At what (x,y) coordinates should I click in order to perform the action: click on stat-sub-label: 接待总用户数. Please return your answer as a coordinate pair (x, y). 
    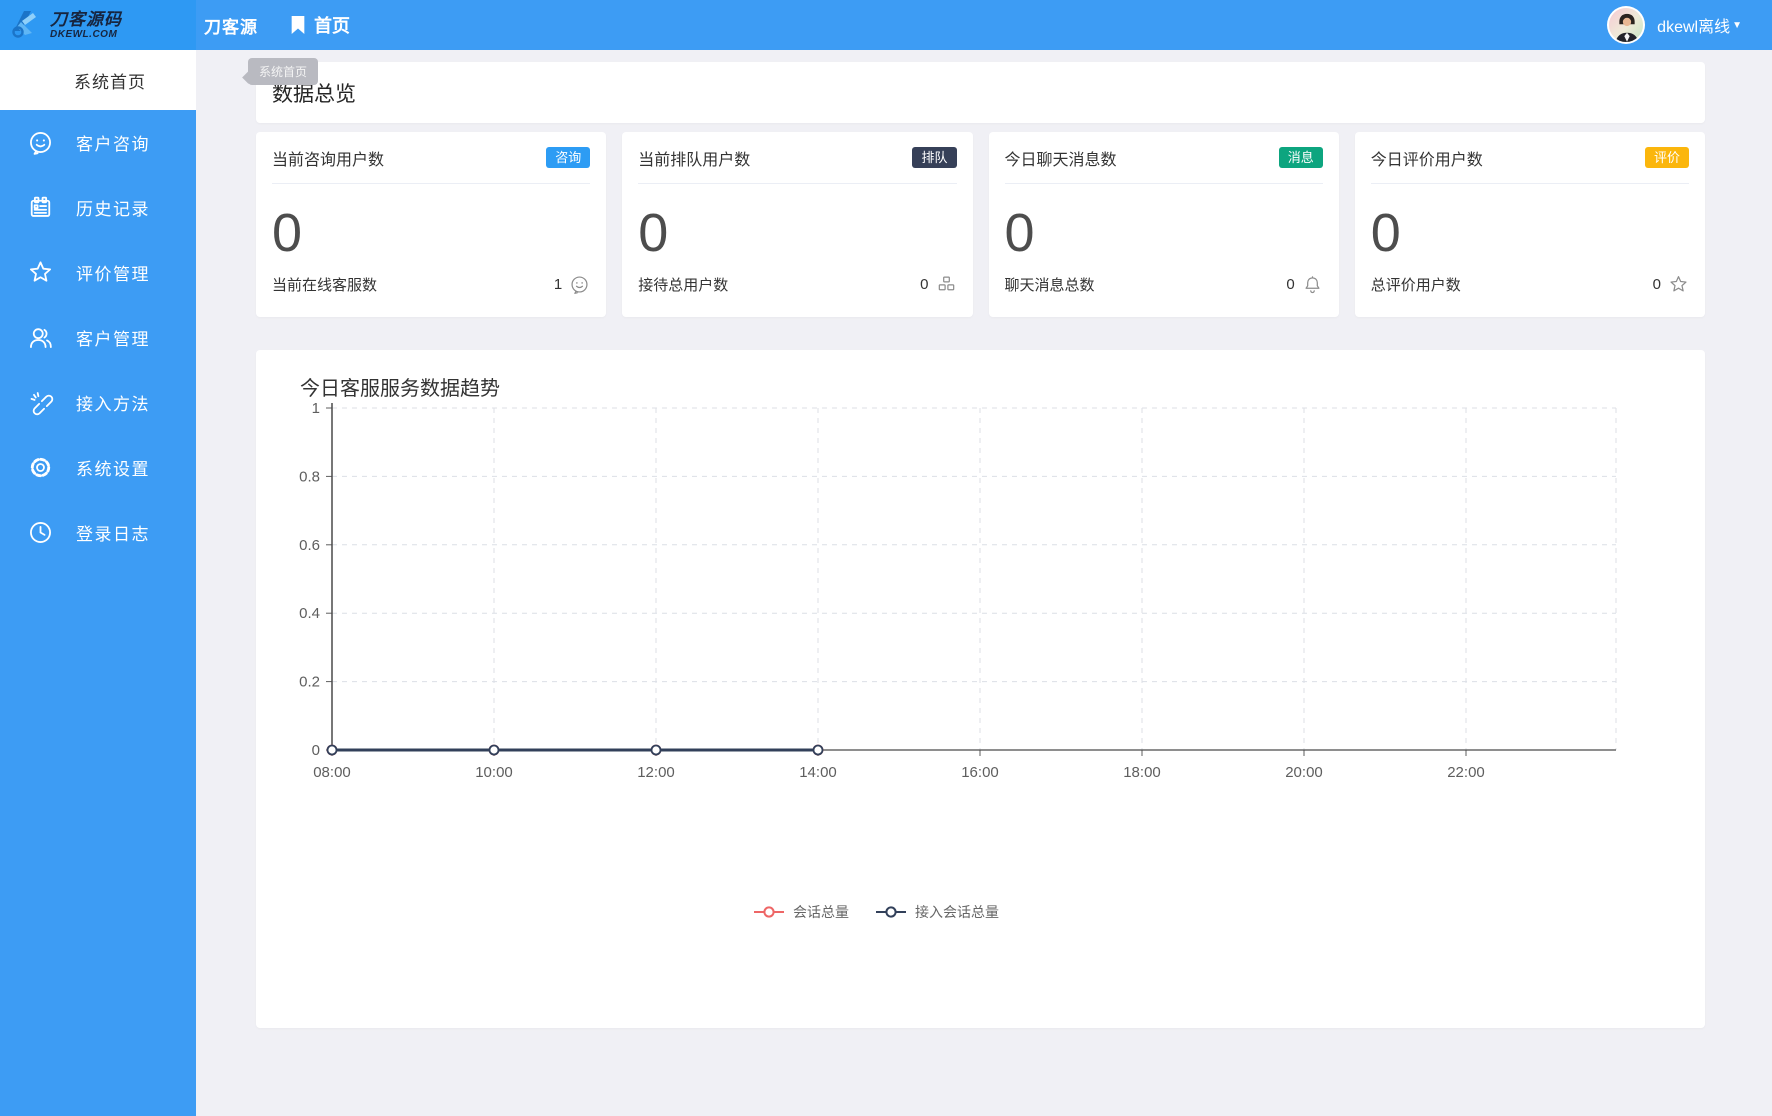
    Looking at the image, I should click on (683, 285).